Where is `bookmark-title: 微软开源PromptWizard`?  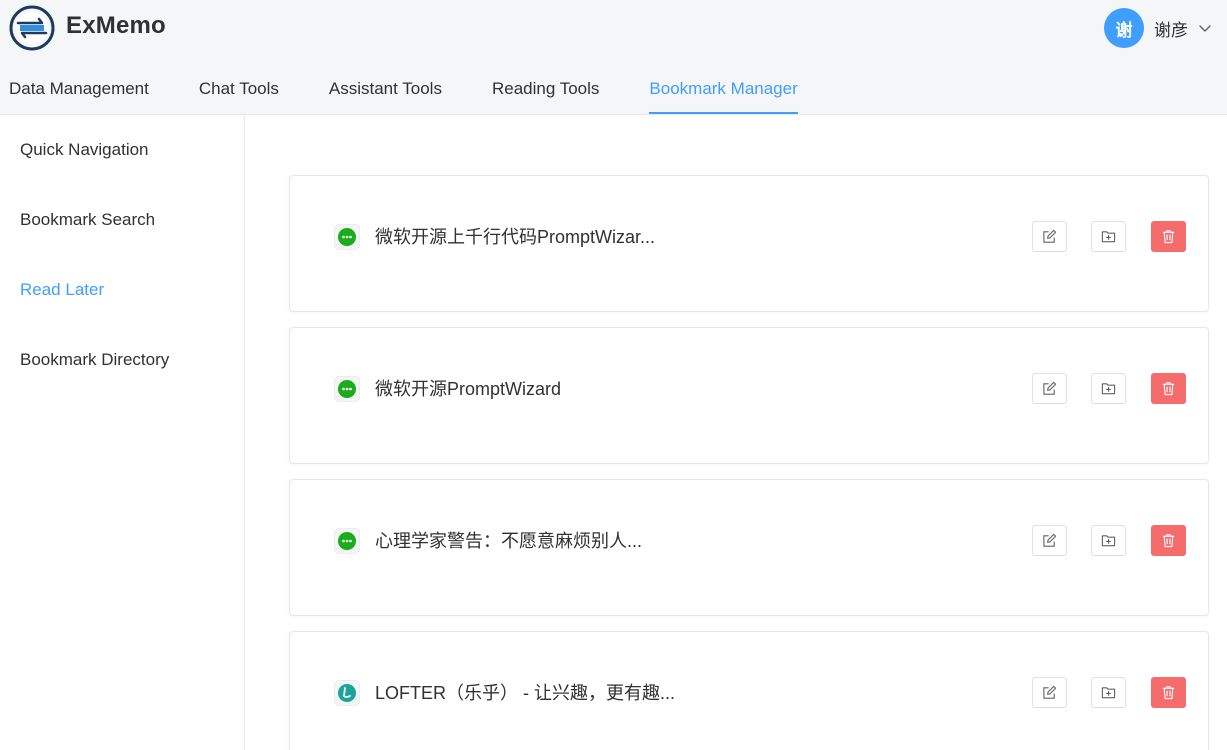
bookmark-title: 微软开源PromptWizard is located at coordinates (468, 388).